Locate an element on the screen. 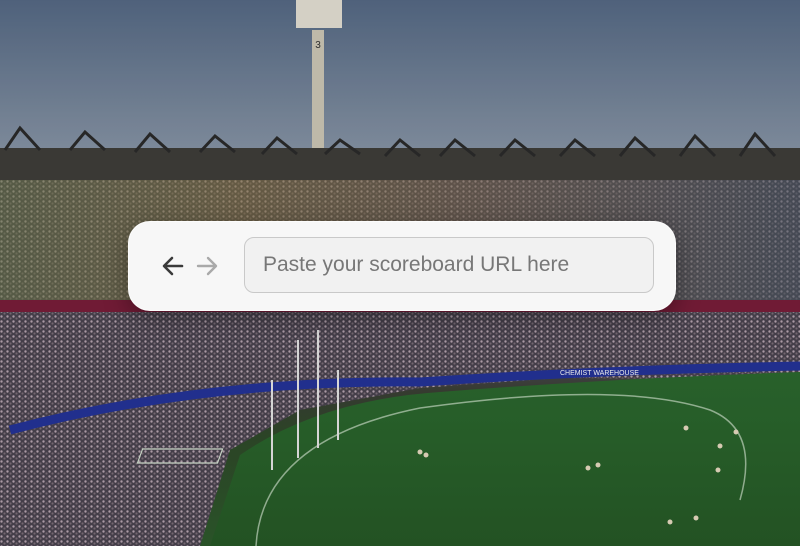 This screenshot has height=546, width=800. back-button is located at coordinates (173, 266).